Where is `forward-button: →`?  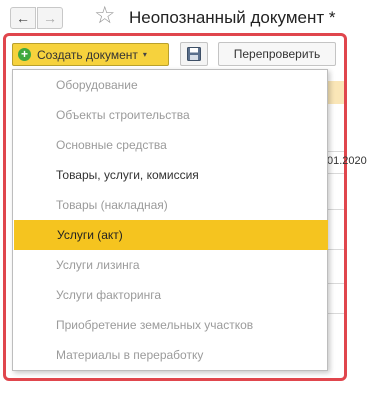
forward-button: → is located at coordinates (50, 18).